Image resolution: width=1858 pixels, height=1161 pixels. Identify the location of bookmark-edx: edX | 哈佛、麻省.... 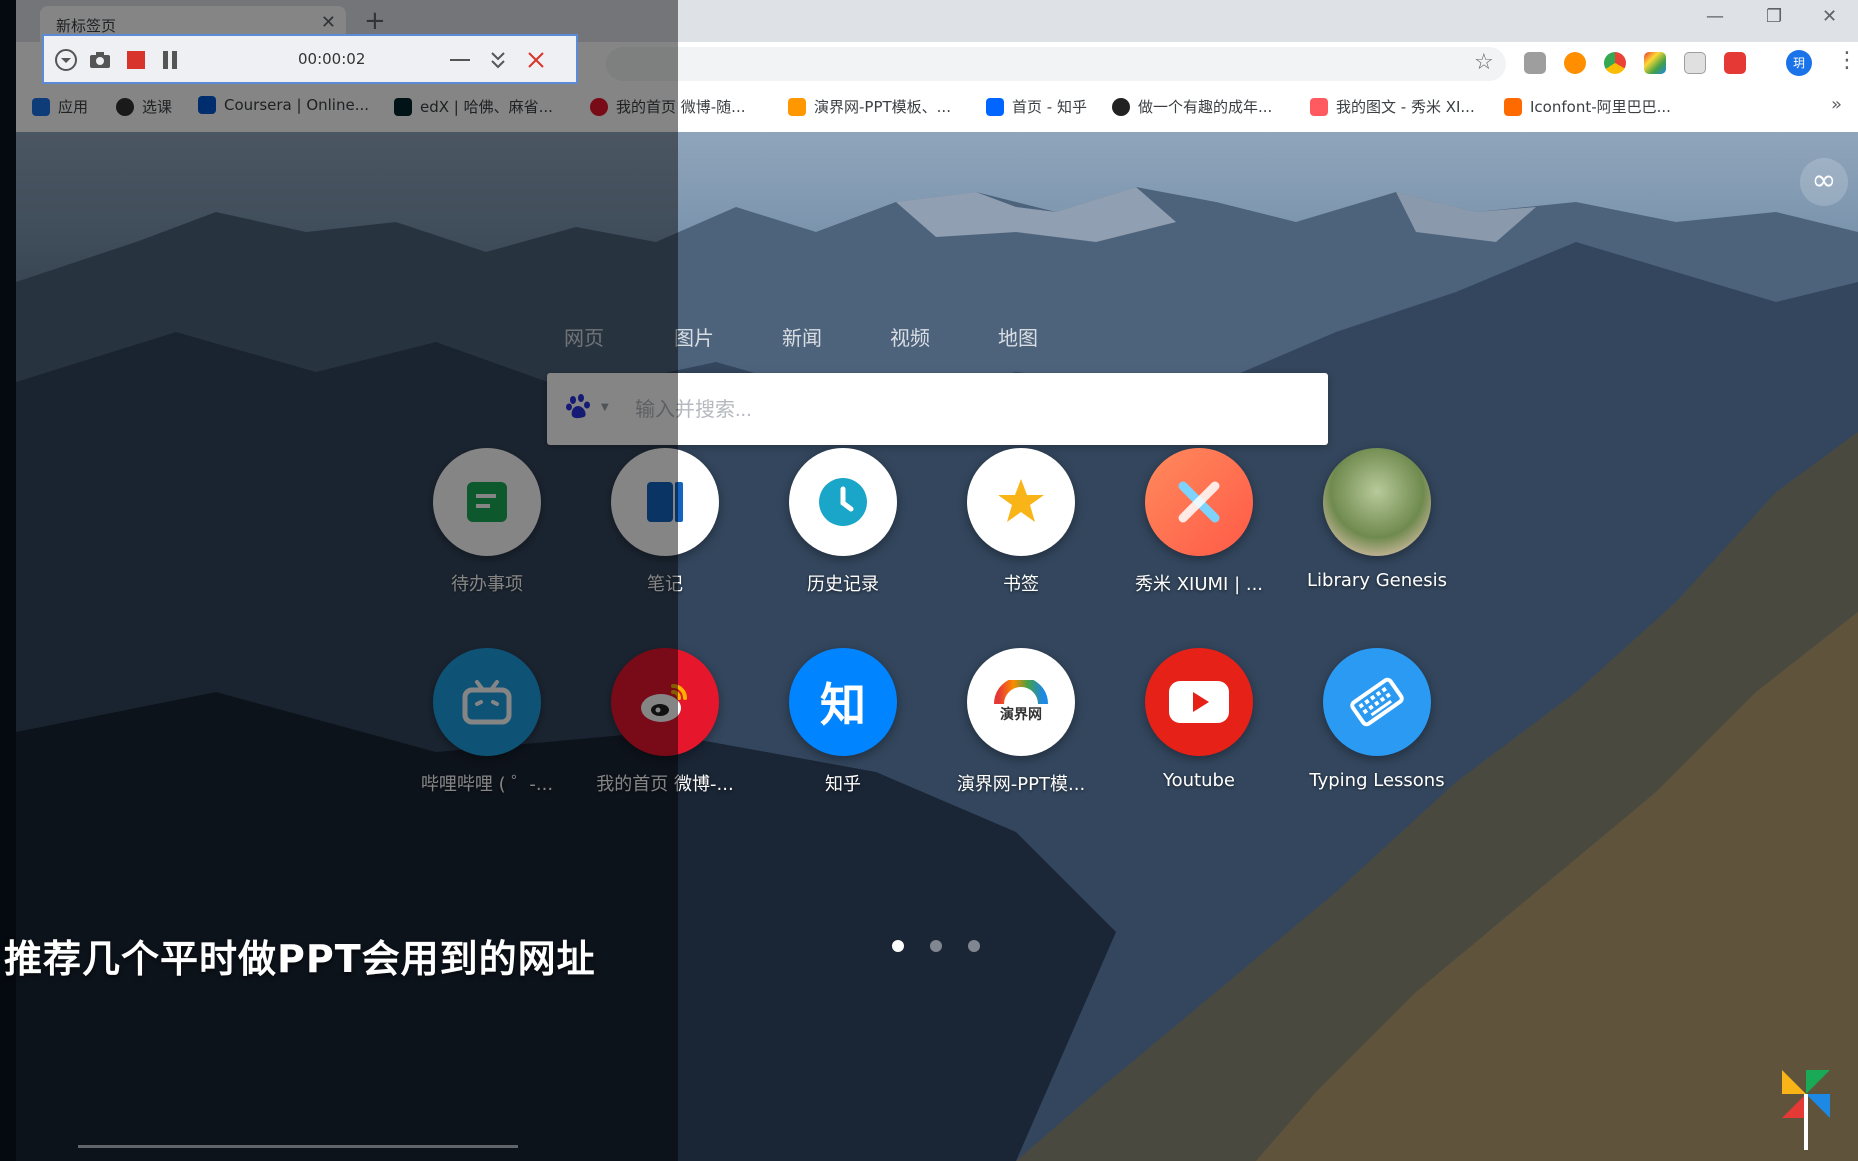
(473, 106).